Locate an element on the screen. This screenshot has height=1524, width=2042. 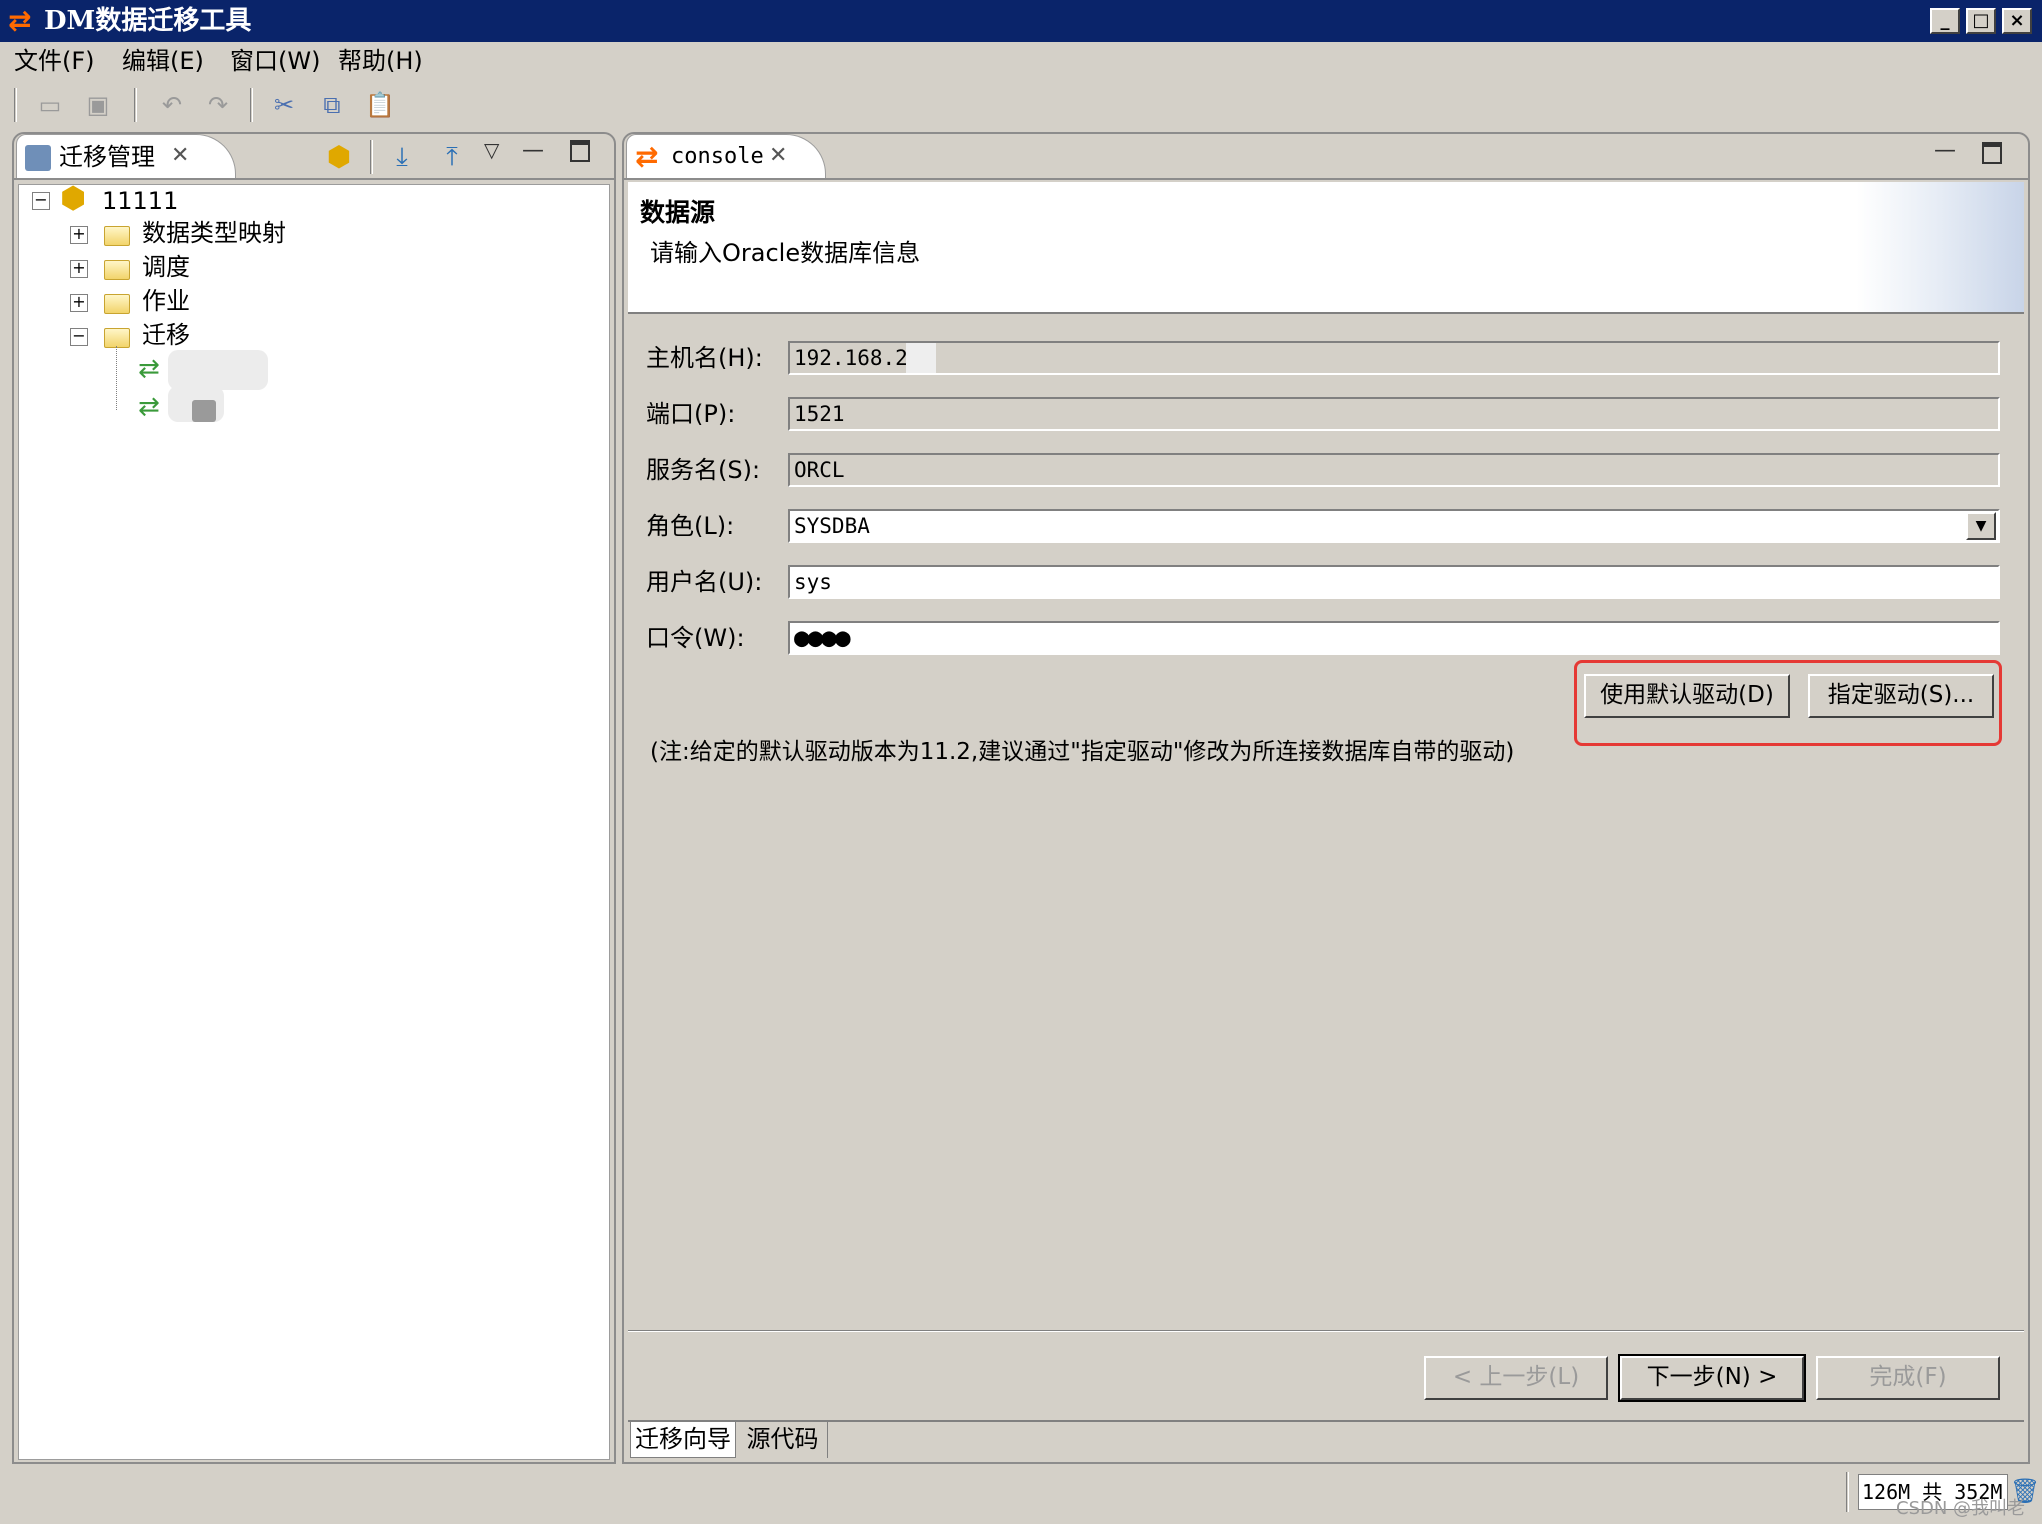
undo-icon: ↶ is located at coordinates (172, 105).